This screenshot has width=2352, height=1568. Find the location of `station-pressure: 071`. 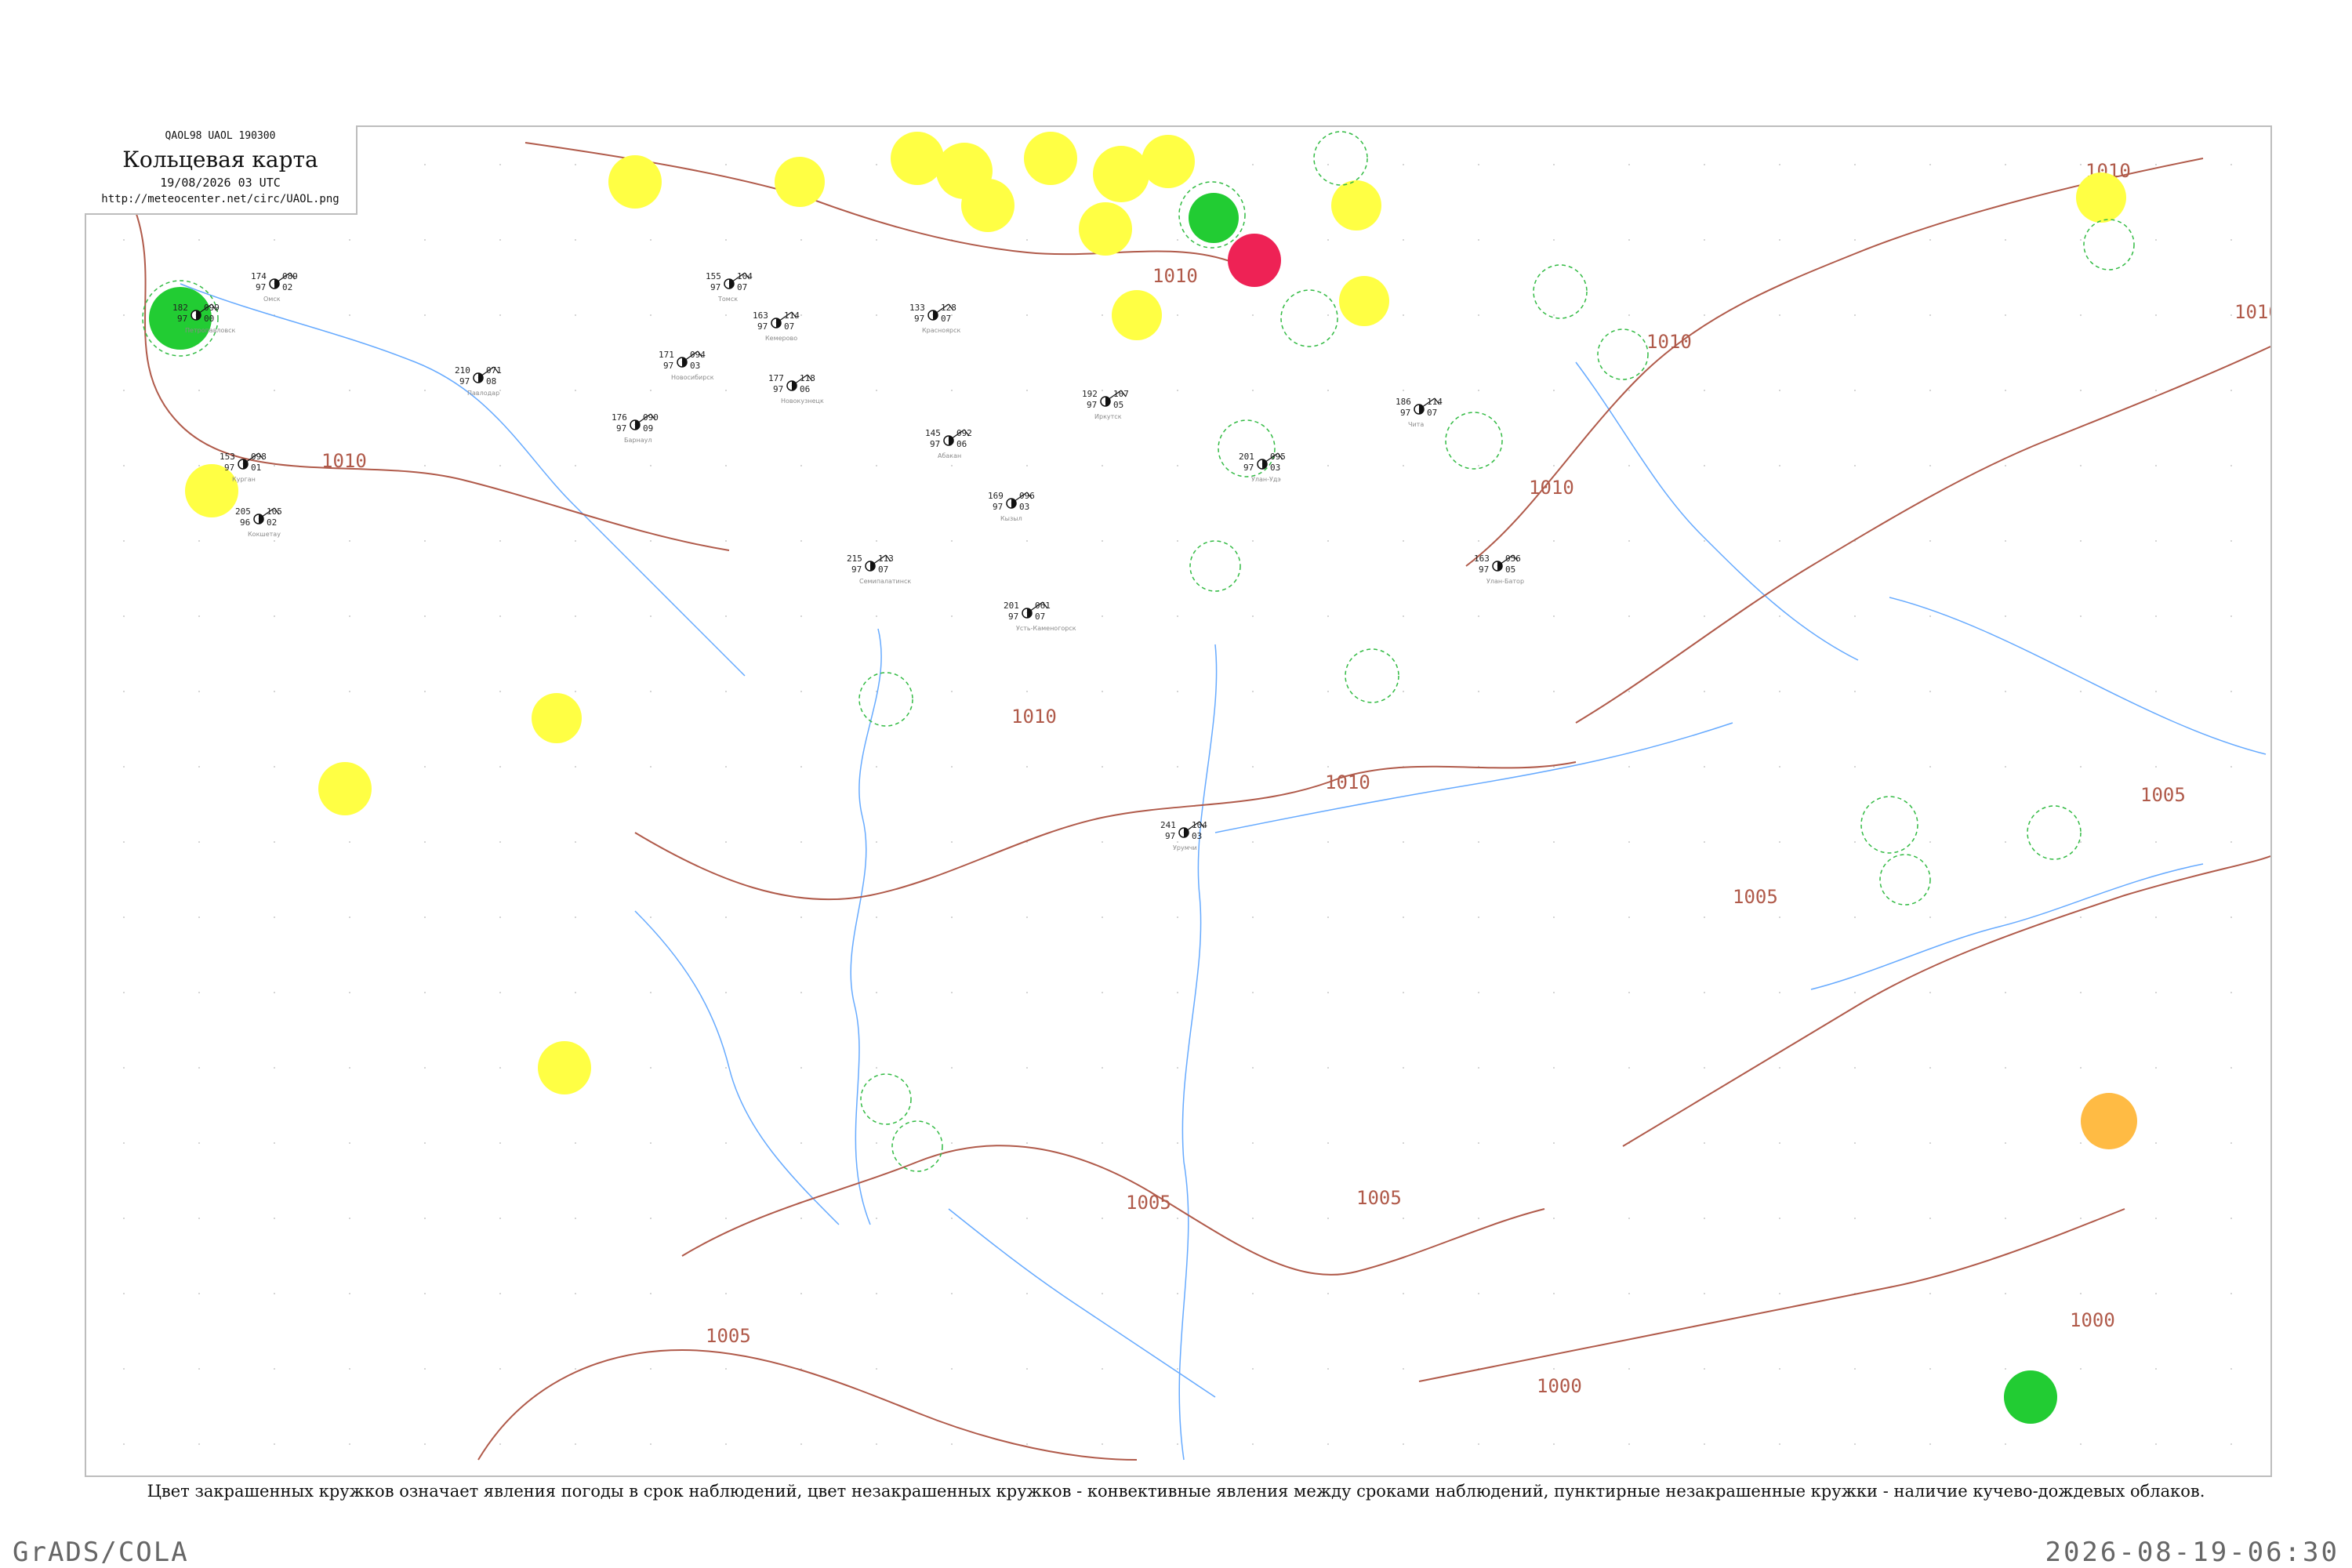

station-pressure: 071 is located at coordinates (494, 370).